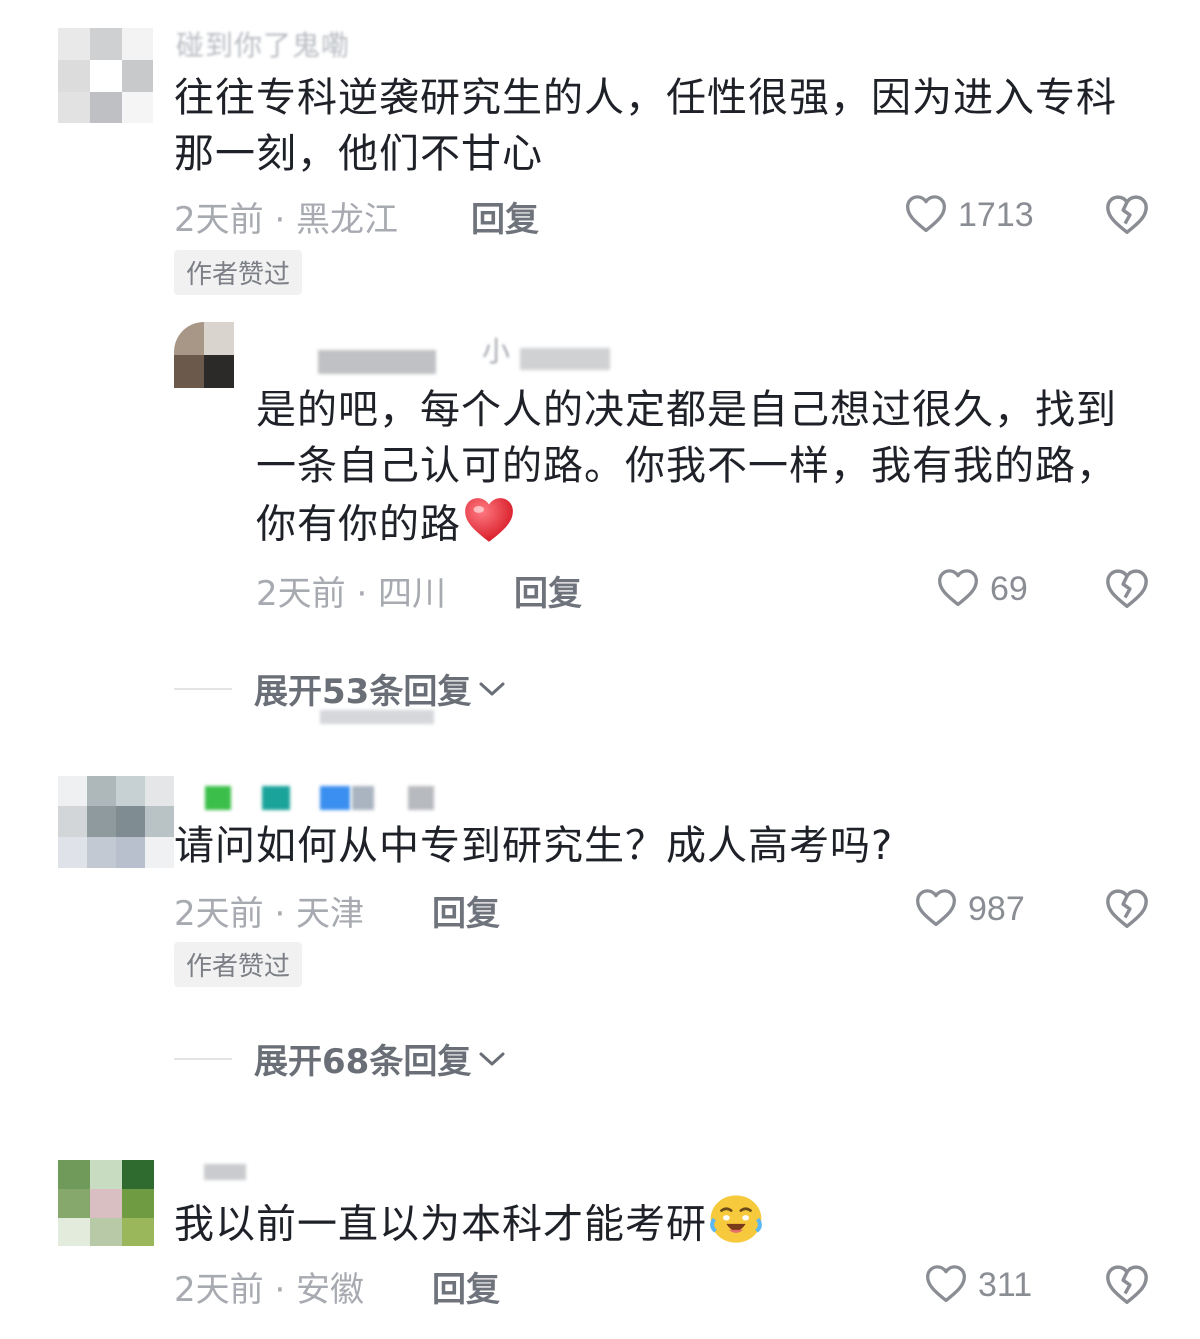 This screenshot has height=1339, width=1200. I want to click on username: 小, so click(496, 350).